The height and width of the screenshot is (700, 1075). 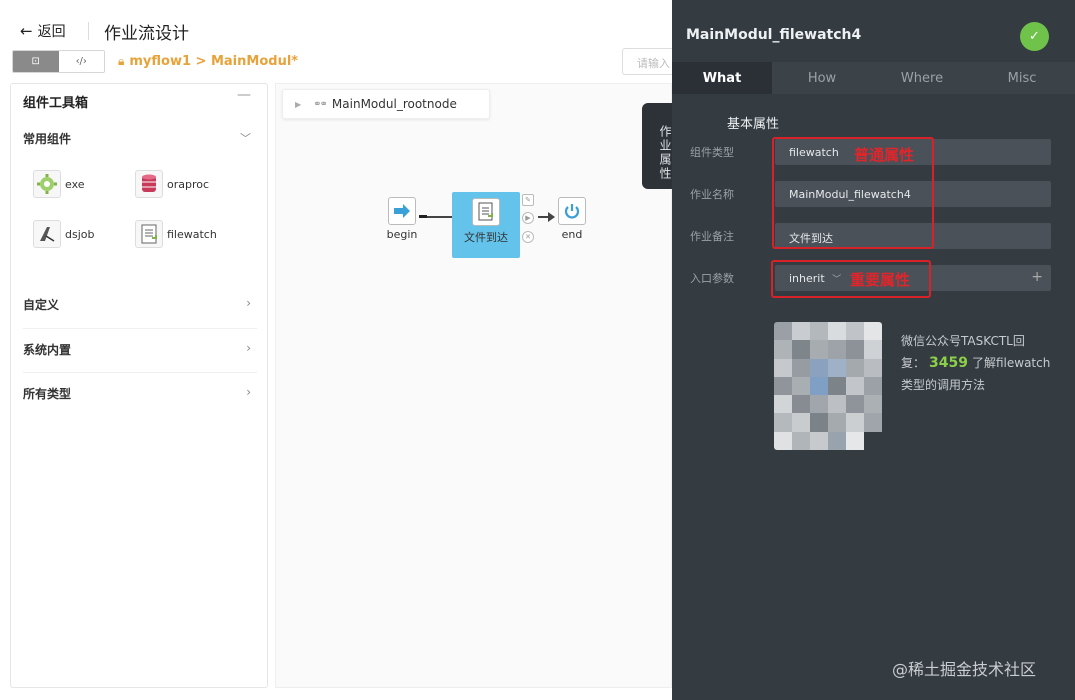 I want to click on component-label: filewatch, so click(x=192, y=234).